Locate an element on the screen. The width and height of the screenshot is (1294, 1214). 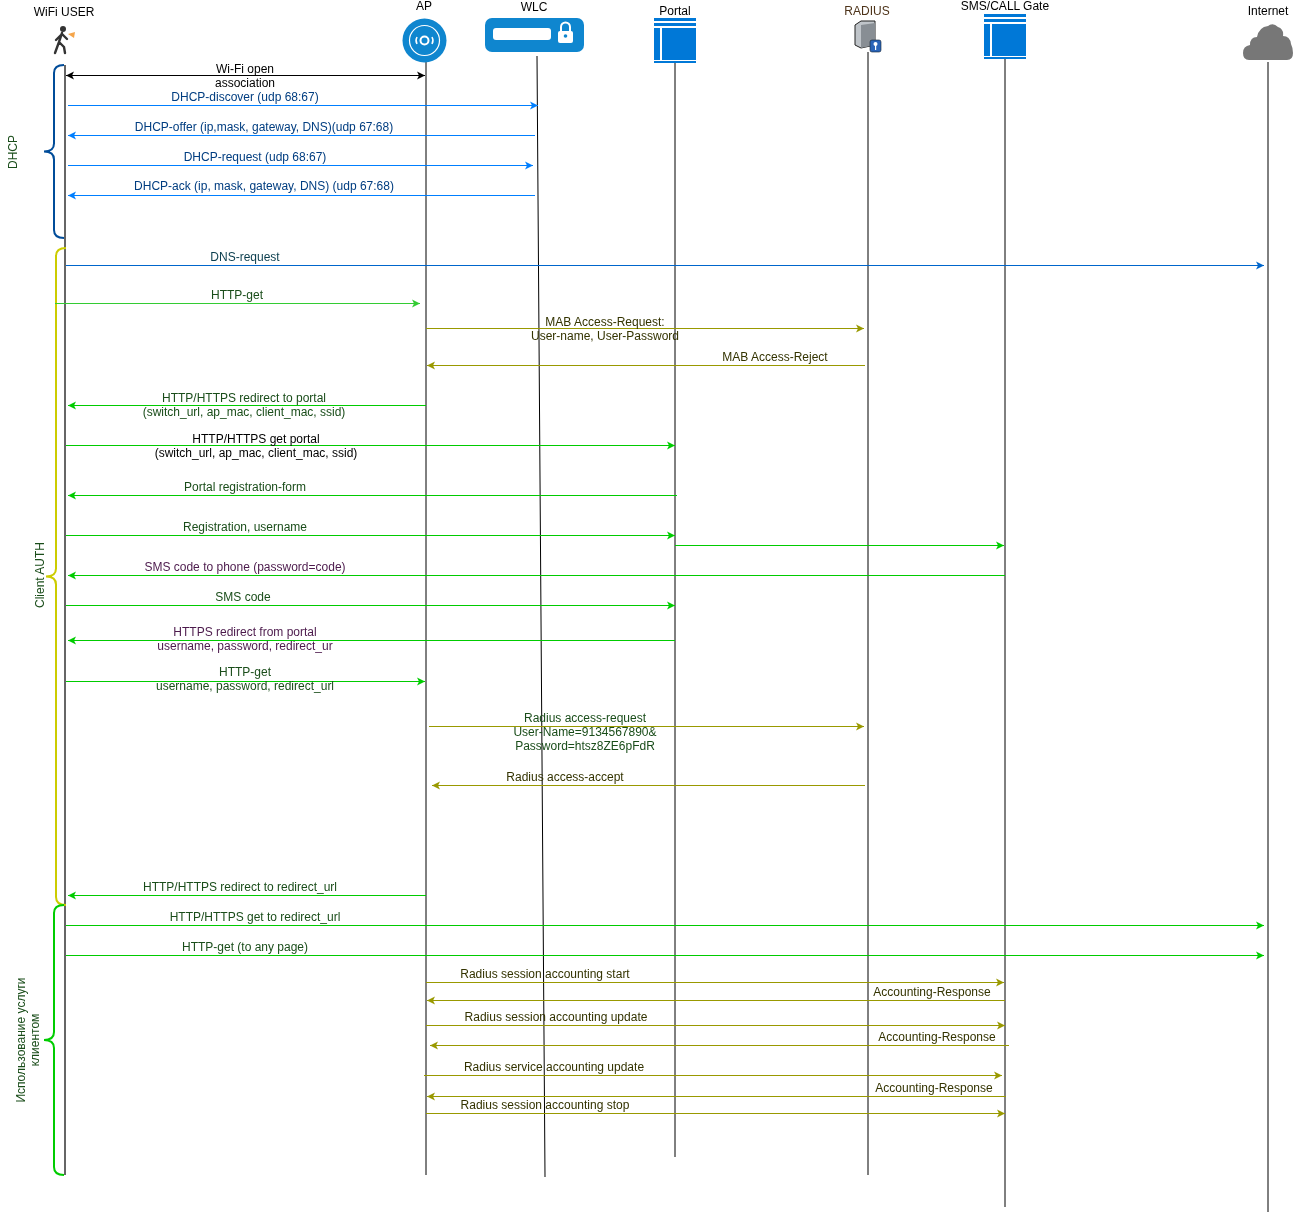
message-label: HTTP/HTTPS redirect to portal (switch_url, ap_mac, client_mac, ssid) is located at coordinates (244, 405).